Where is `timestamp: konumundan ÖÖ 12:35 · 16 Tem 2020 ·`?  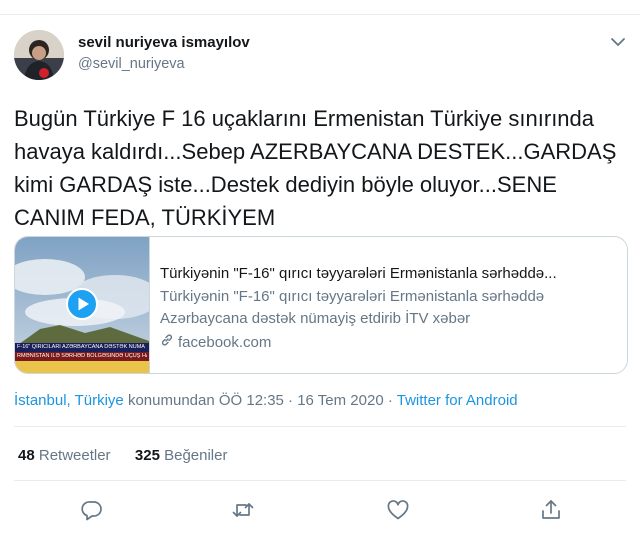
timestamp: konumundan ÖÖ 12:35 · 16 Tem 2020 · is located at coordinates (260, 400).